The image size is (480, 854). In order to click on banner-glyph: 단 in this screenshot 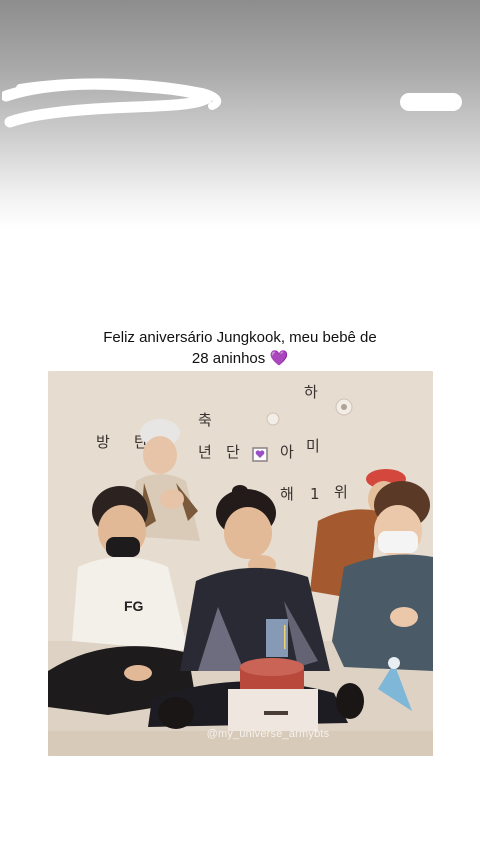, I will do `click(233, 452)`.